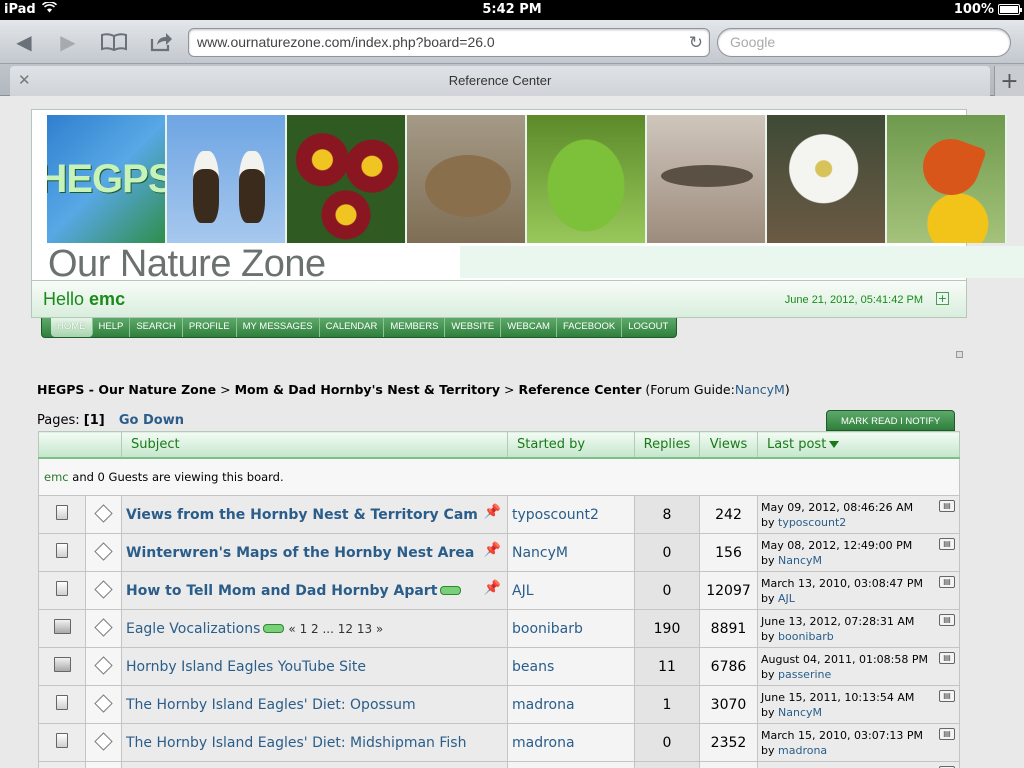 The image size is (1024, 768). I want to click on breadcrumb-current: Reference Center, so click(579, 389).